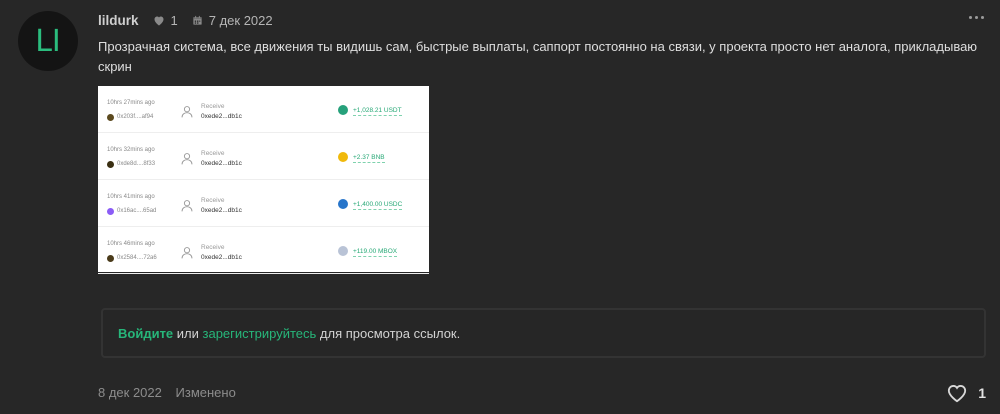 This screenshot has height=414, width=1000. I want to click on login-notice-or: или, so click(188, 333).